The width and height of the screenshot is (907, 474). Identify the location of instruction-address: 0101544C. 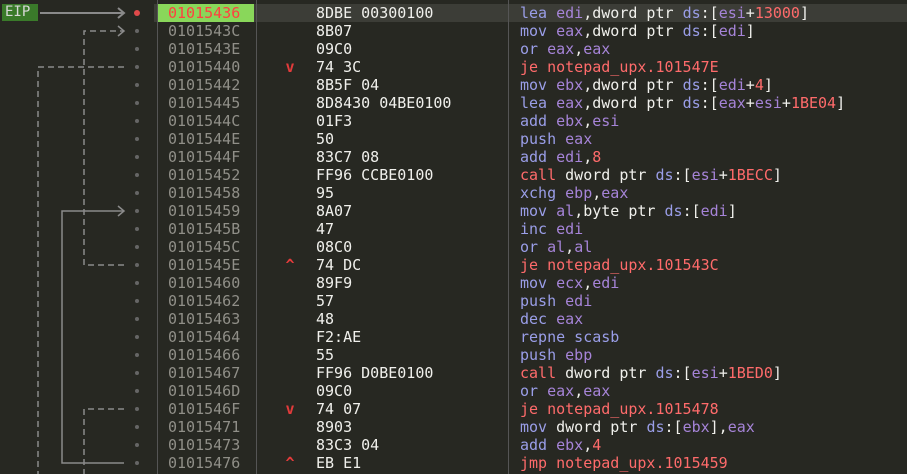
(204, 121).